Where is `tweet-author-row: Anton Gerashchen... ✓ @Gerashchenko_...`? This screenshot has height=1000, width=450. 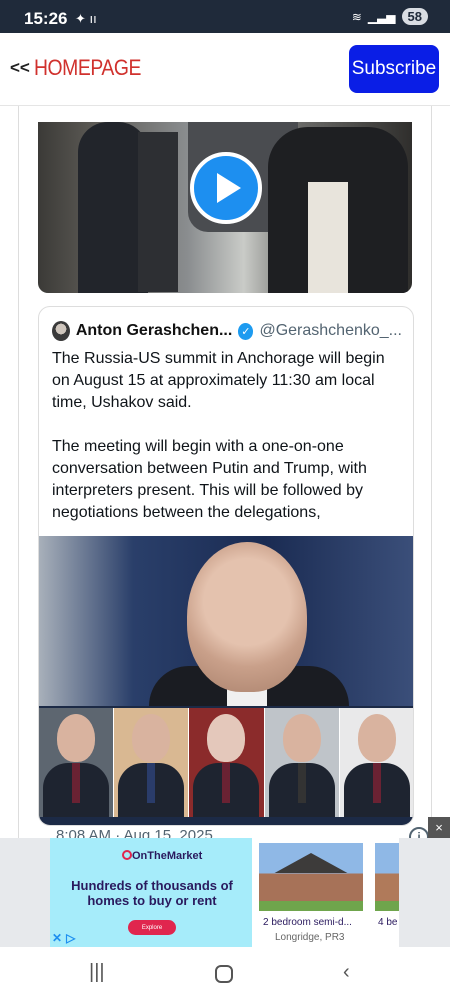 tweet-author-row: Anton Gerashchen... ✓ @Gerashchenko_... is located at coordinates (227, 331).